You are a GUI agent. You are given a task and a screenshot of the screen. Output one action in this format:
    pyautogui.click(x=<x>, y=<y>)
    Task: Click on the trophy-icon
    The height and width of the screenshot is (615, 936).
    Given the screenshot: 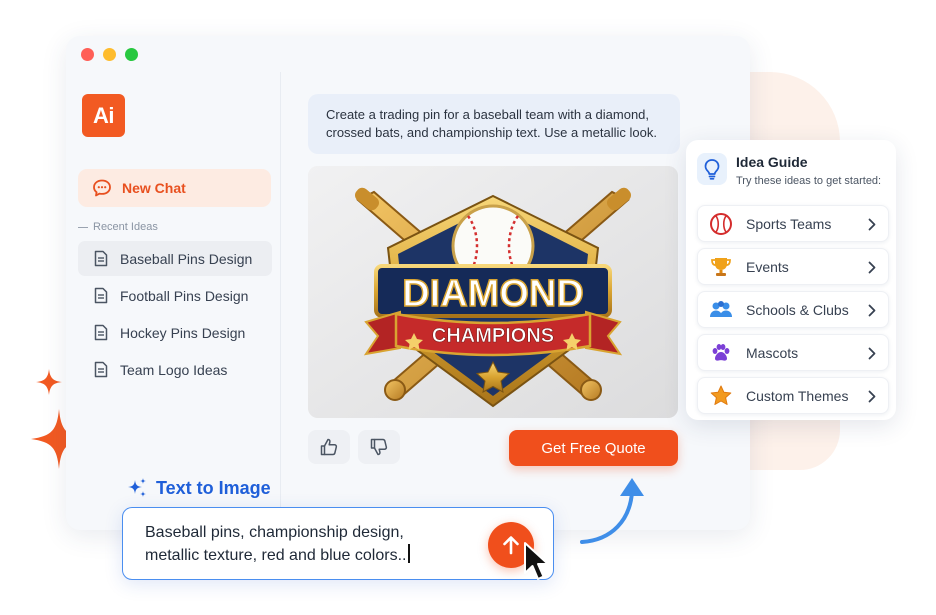 What is the action you would take?
    pyautogui.click(x=721, y=267)
    